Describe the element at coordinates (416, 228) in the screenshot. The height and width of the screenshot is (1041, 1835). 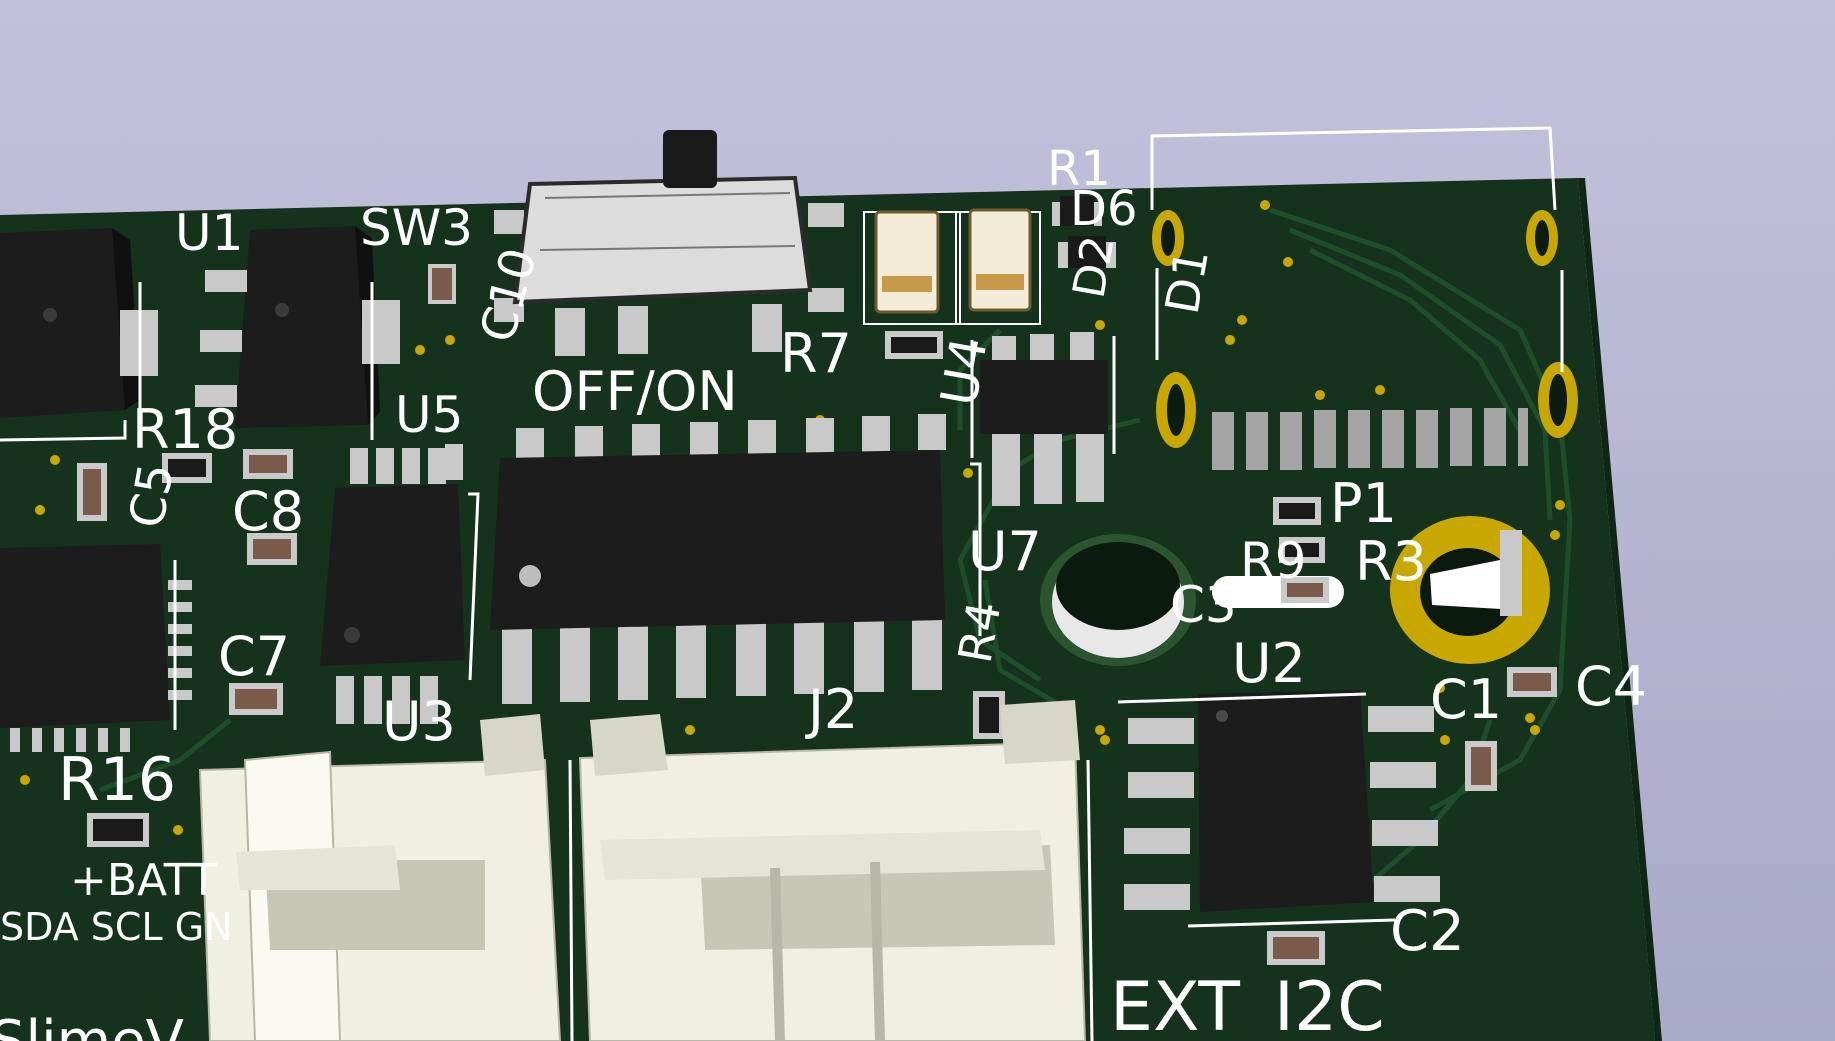
I see `label-sw3: SW3` at that location.